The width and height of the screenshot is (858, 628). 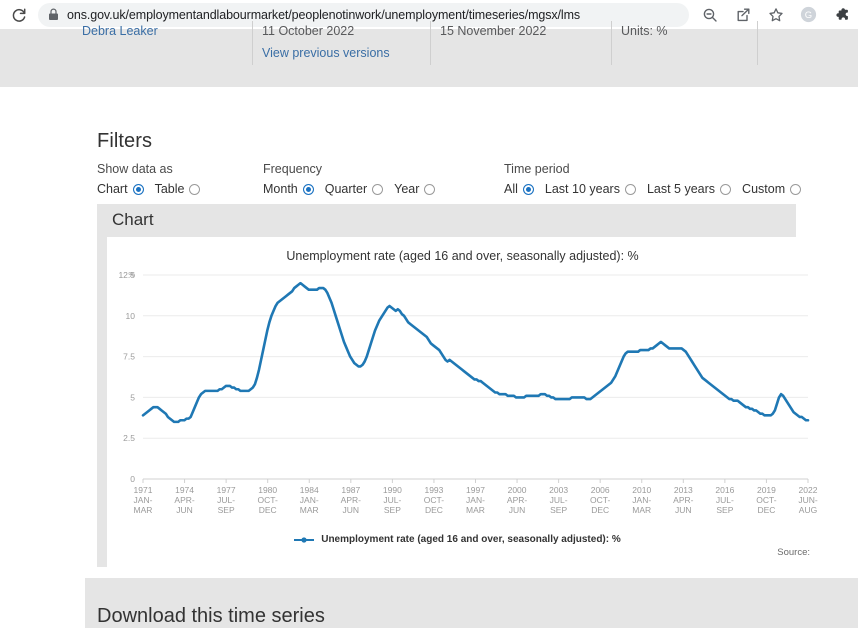 What do you see at coordinates (644, 31) in the screenshot?
I see `metadata-units: Units: %` at bounding box center [644, 31].